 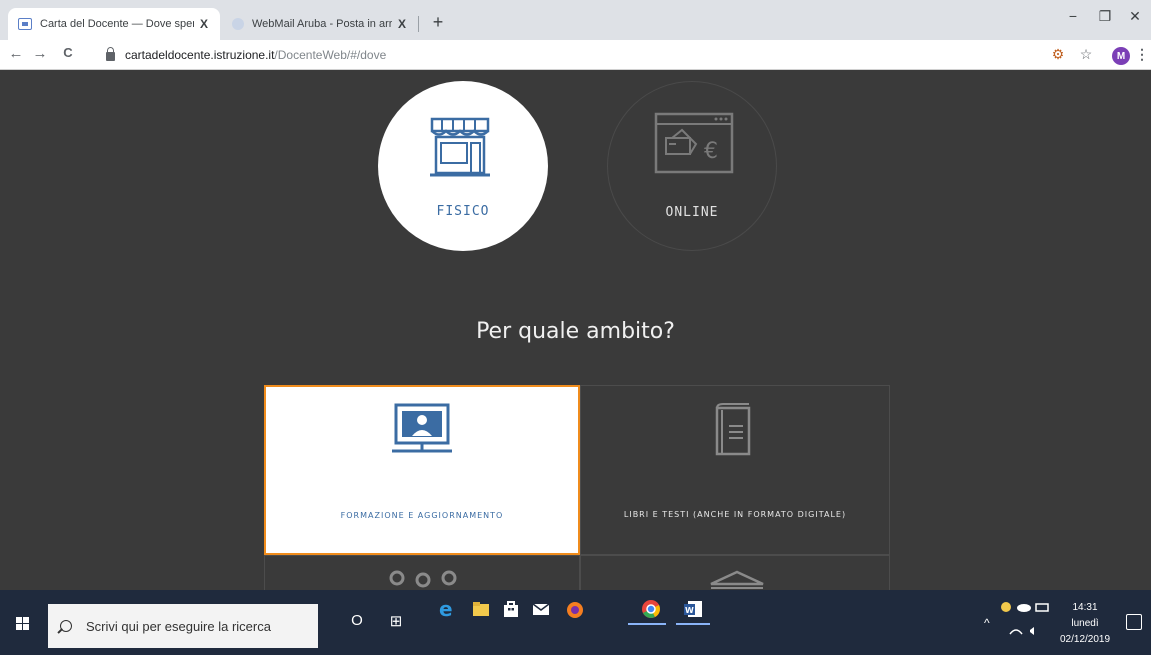 I want to click on store-bag-icon, so click(x=511, y=609).